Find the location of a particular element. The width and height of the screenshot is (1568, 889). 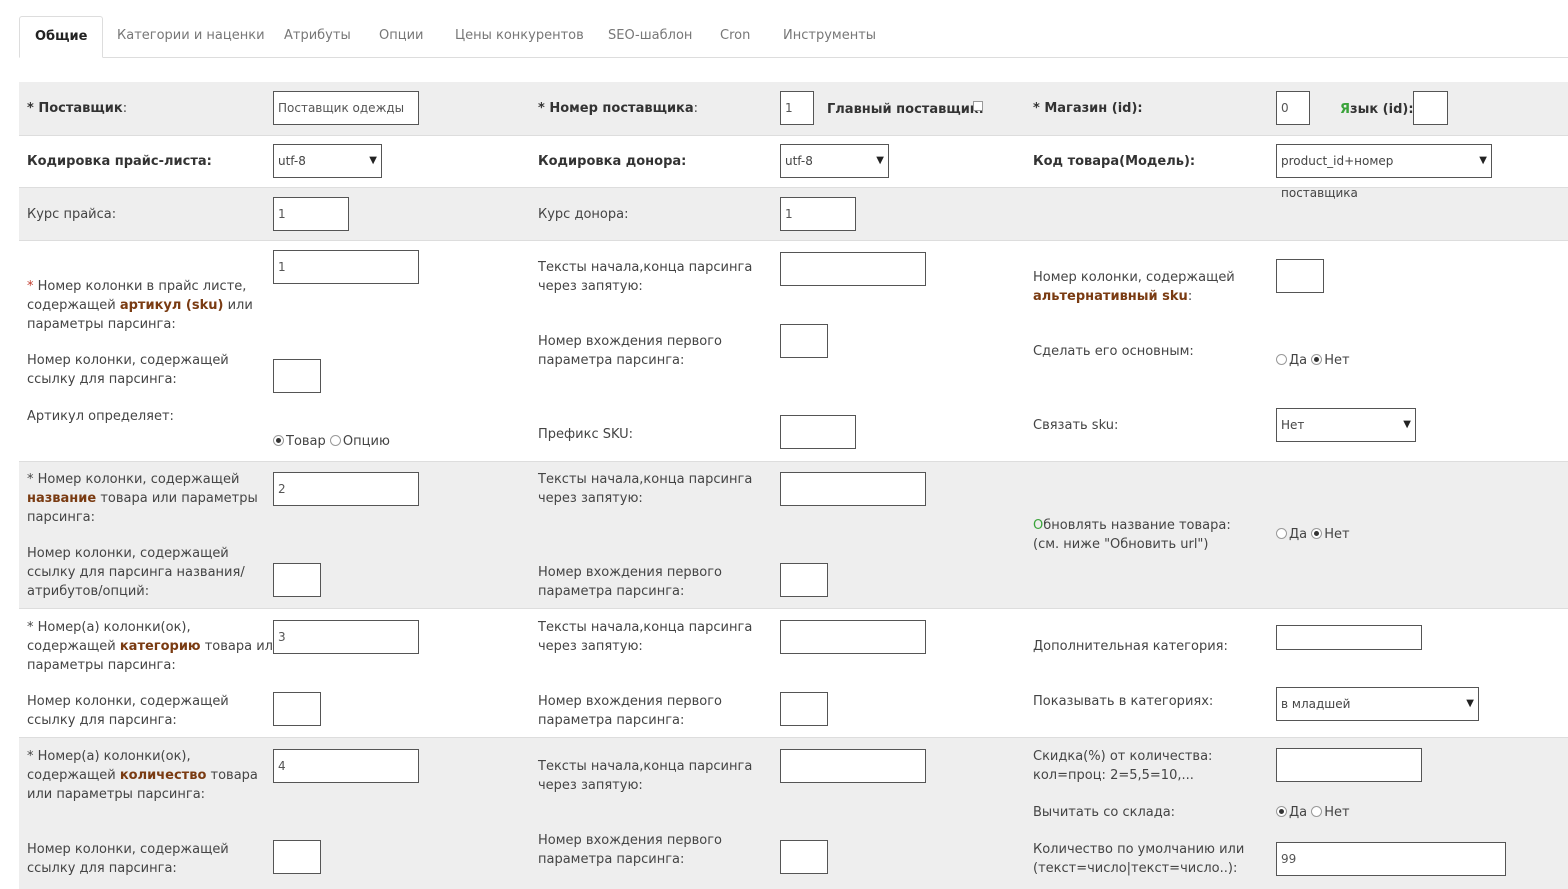

show-in-categories-select: в младшей ▼ is located at coordinates (1377, 704).